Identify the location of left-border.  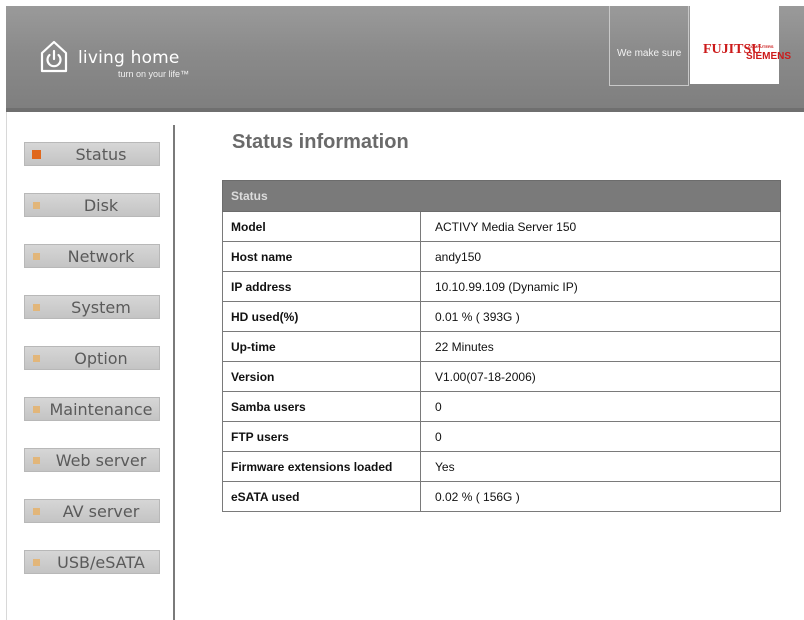
(6, 366).